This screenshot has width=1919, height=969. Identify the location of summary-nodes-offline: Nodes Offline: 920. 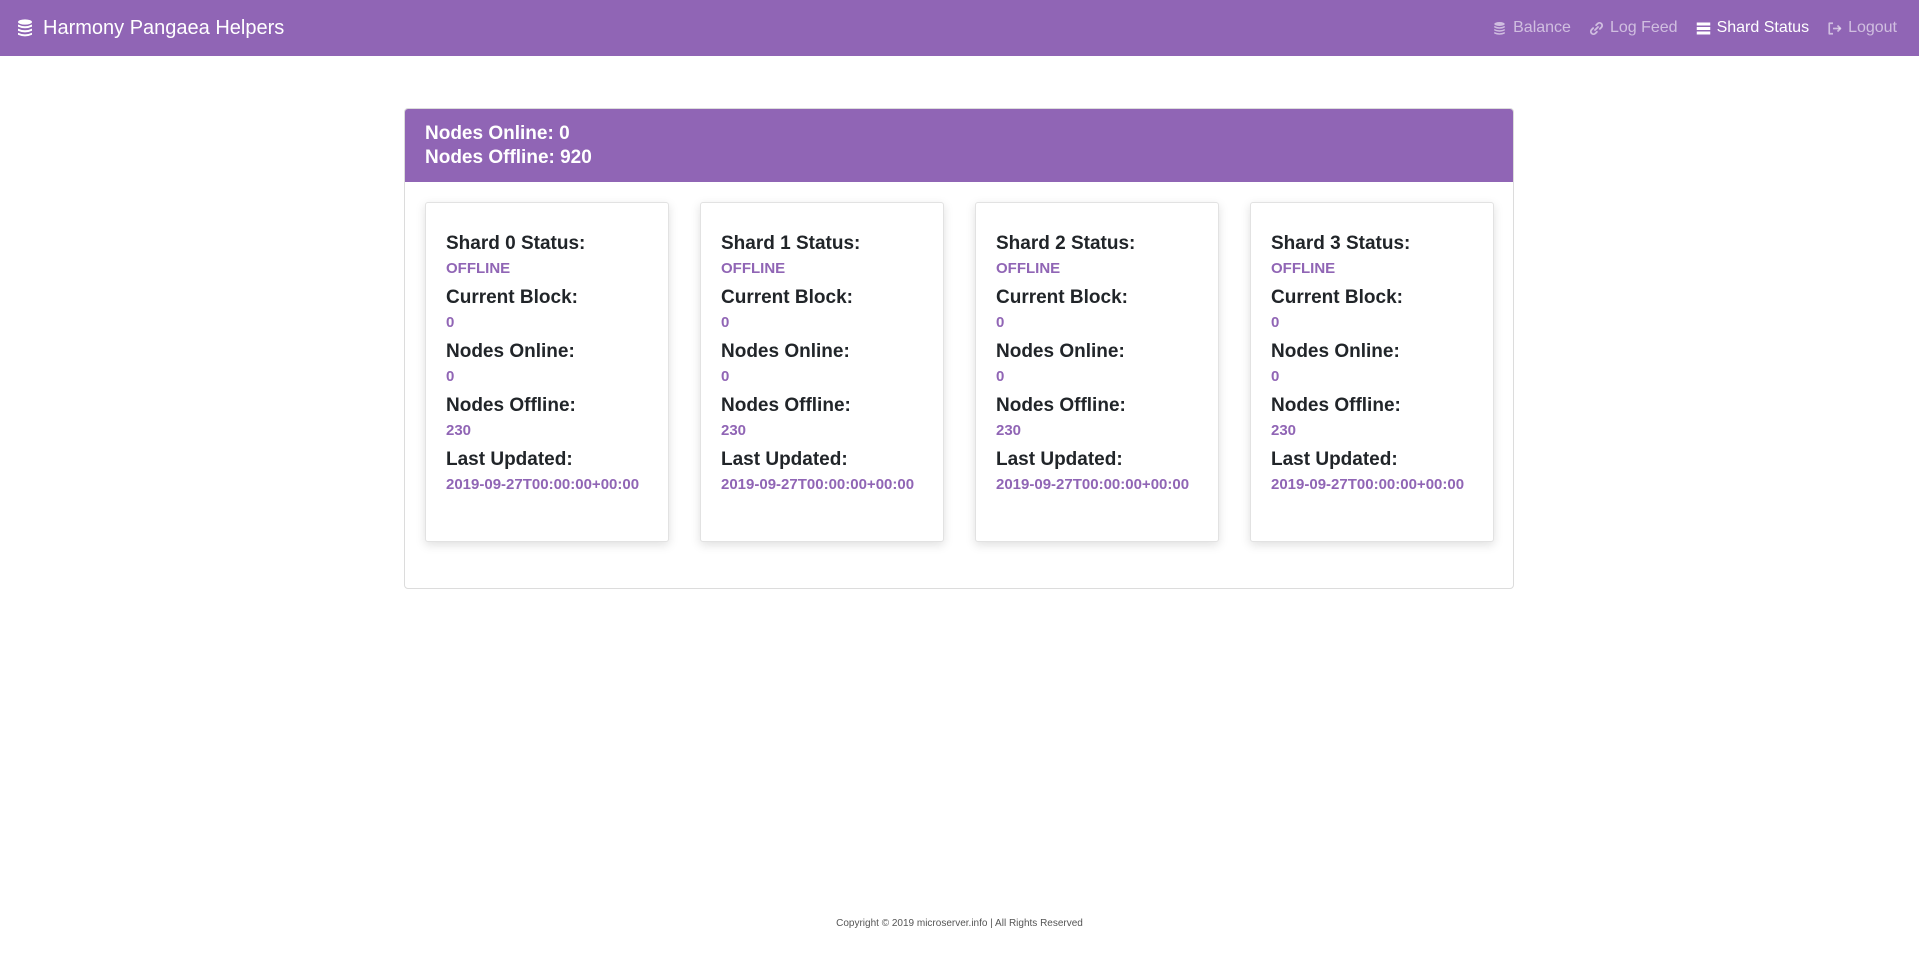
(508, 157).